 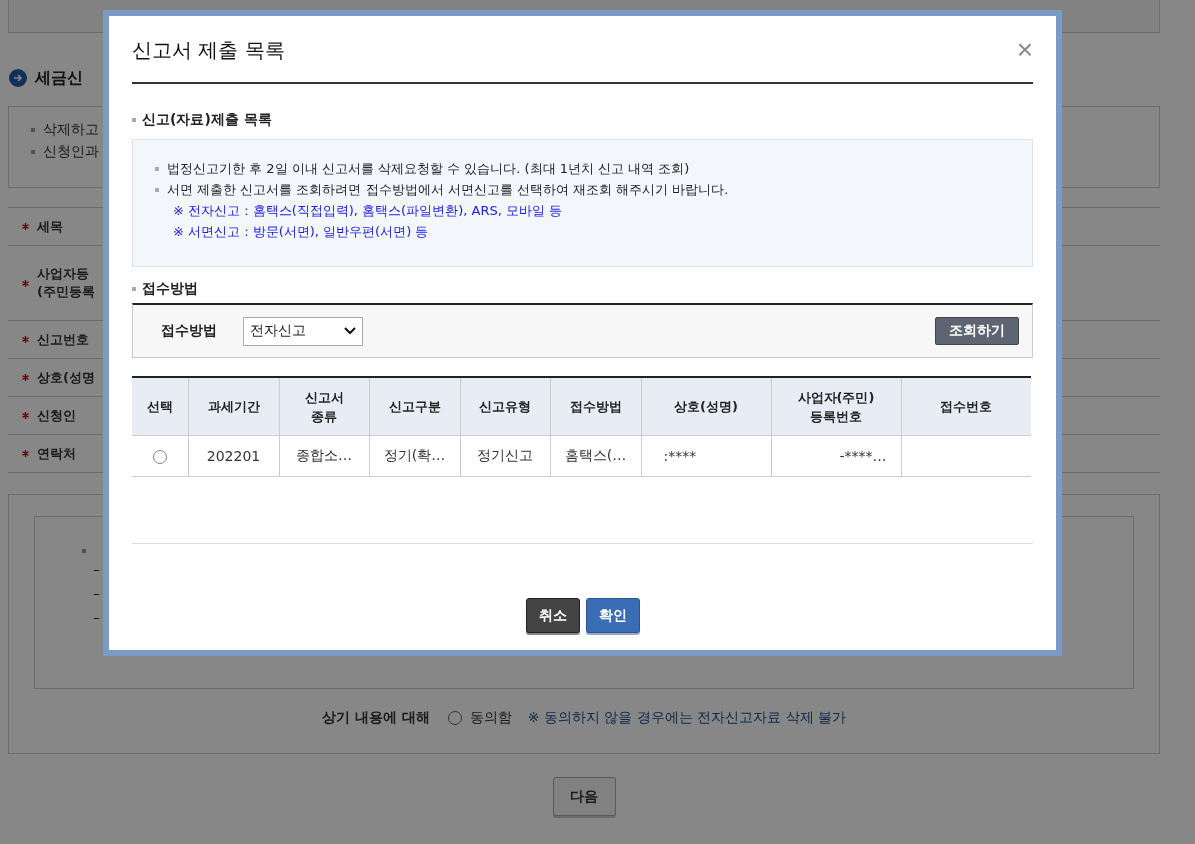 I want to click on field-label: 신고번호, so click(x=63, y=339).